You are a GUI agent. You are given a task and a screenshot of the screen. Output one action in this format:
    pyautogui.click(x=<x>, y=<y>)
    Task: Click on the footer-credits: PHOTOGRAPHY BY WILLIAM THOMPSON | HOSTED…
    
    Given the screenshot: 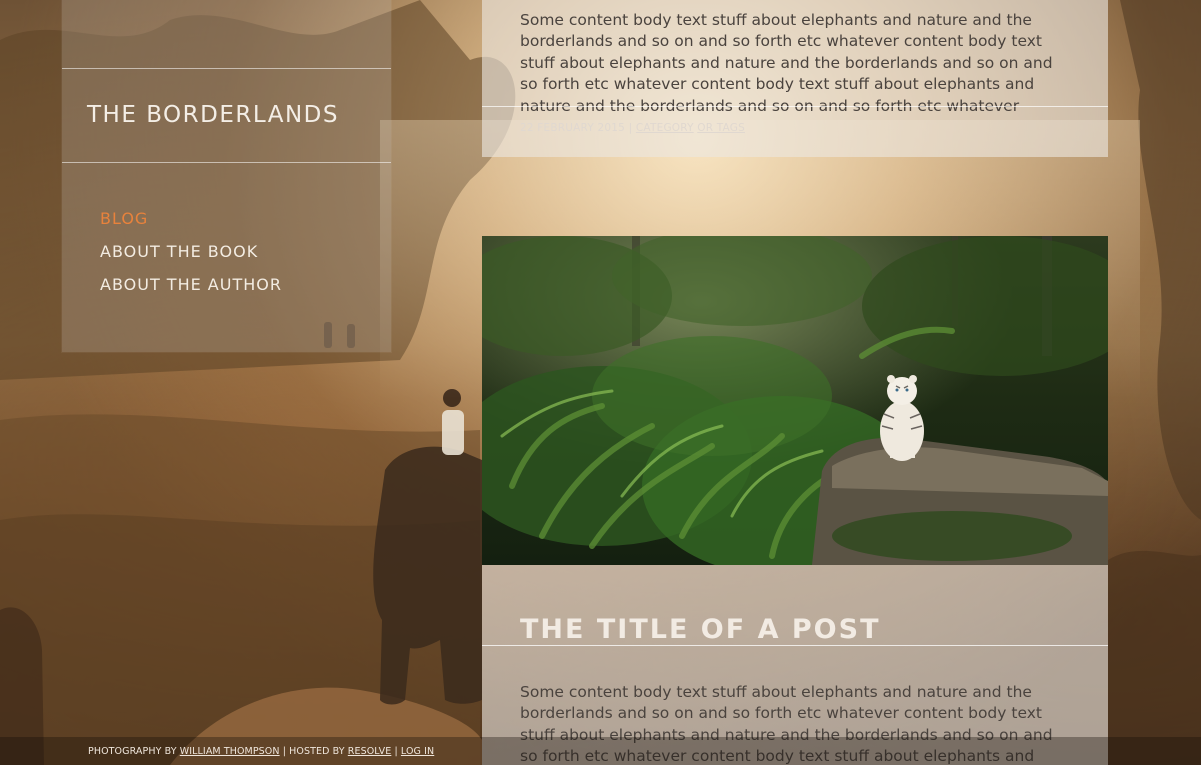 What is the action you would take?
    pyautogui.click(x=261, y=751)
    